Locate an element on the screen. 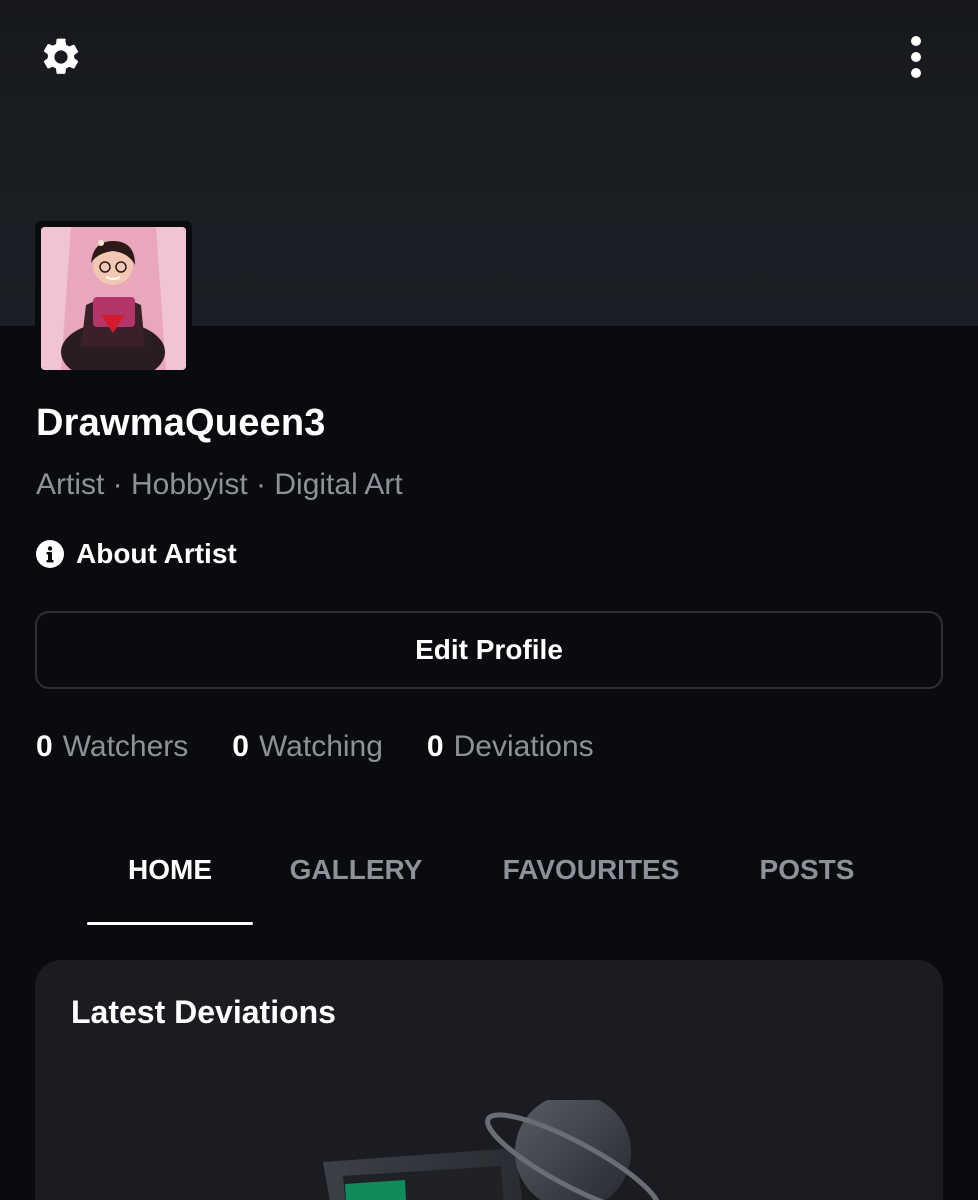 The height and width of the screenshot is (1200, 978). gear-icon is located at coordinates (61, 56).